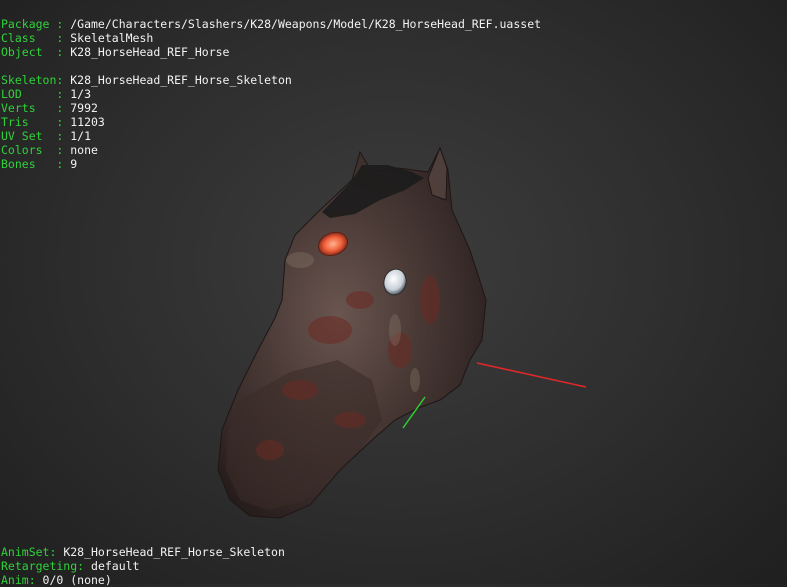 This screenshot has width=787, height=587. I want to click on anim-value: 0/0 (none), so click(73, 580).